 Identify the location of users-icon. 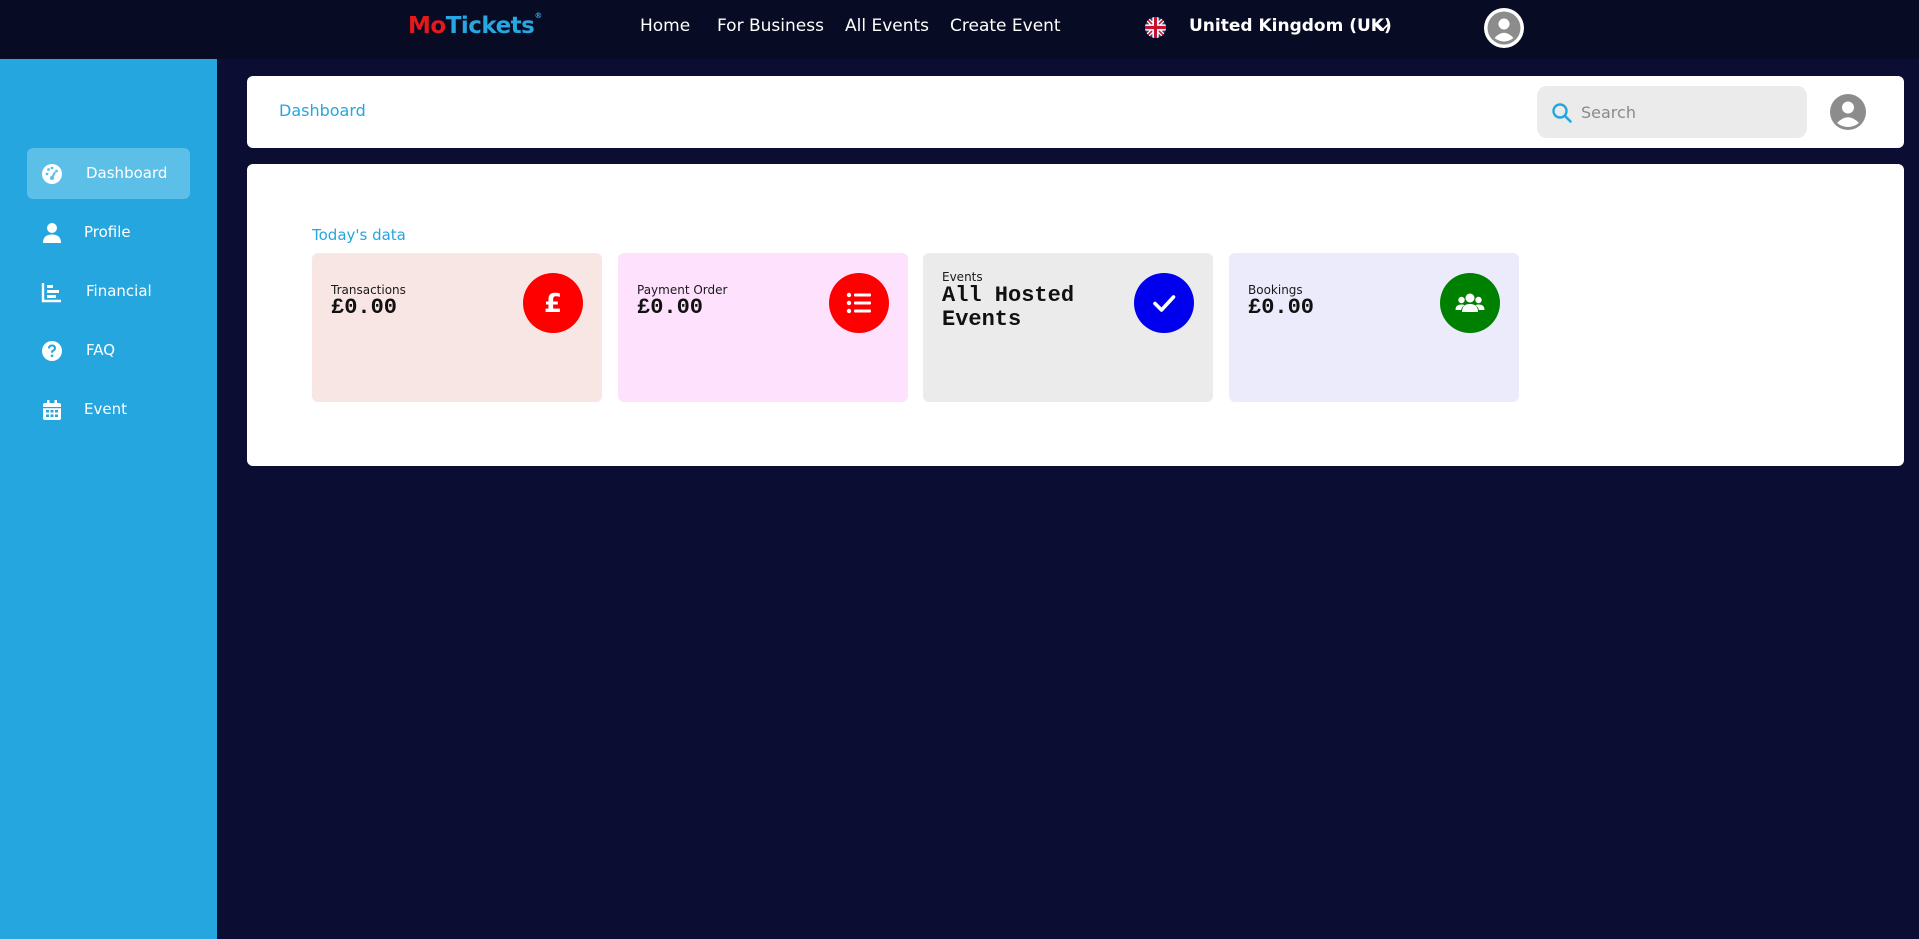
(1470, 302).